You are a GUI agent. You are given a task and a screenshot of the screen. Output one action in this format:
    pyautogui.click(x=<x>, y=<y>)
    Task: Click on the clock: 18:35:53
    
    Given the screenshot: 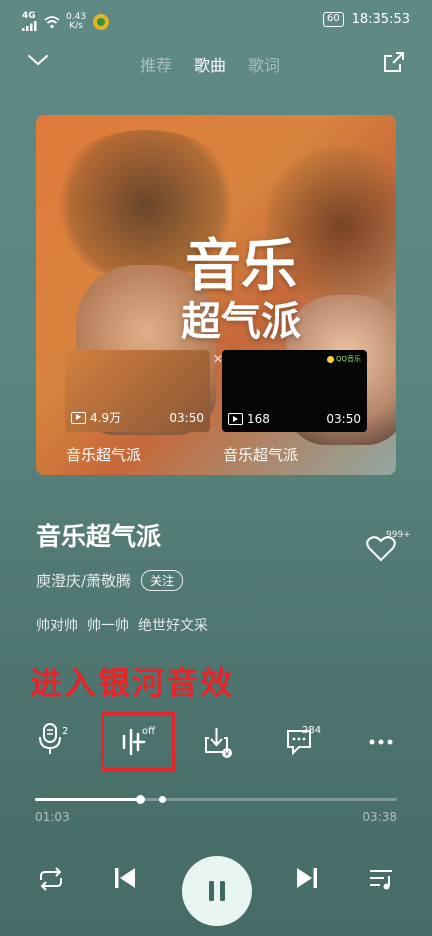 What is the action you would take?
    pyautogui.click(x=380, y=19)
    